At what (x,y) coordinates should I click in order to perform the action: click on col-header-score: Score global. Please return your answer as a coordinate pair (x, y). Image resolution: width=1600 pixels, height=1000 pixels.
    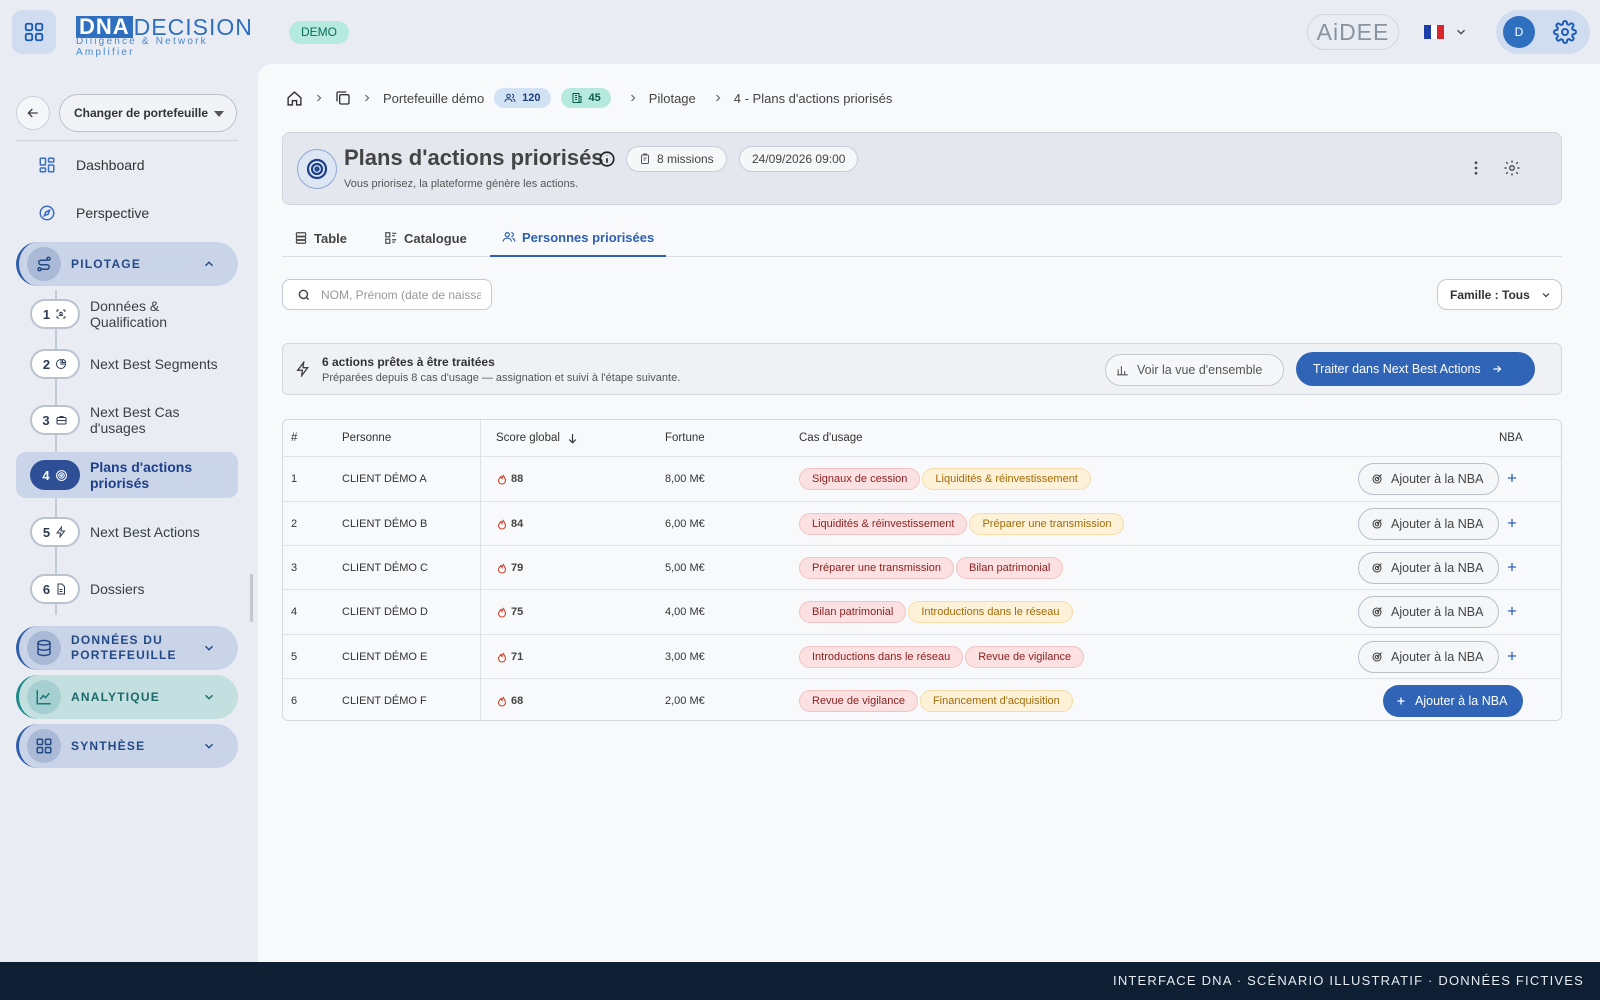
    Looking at the image, I should click on (537, 438).